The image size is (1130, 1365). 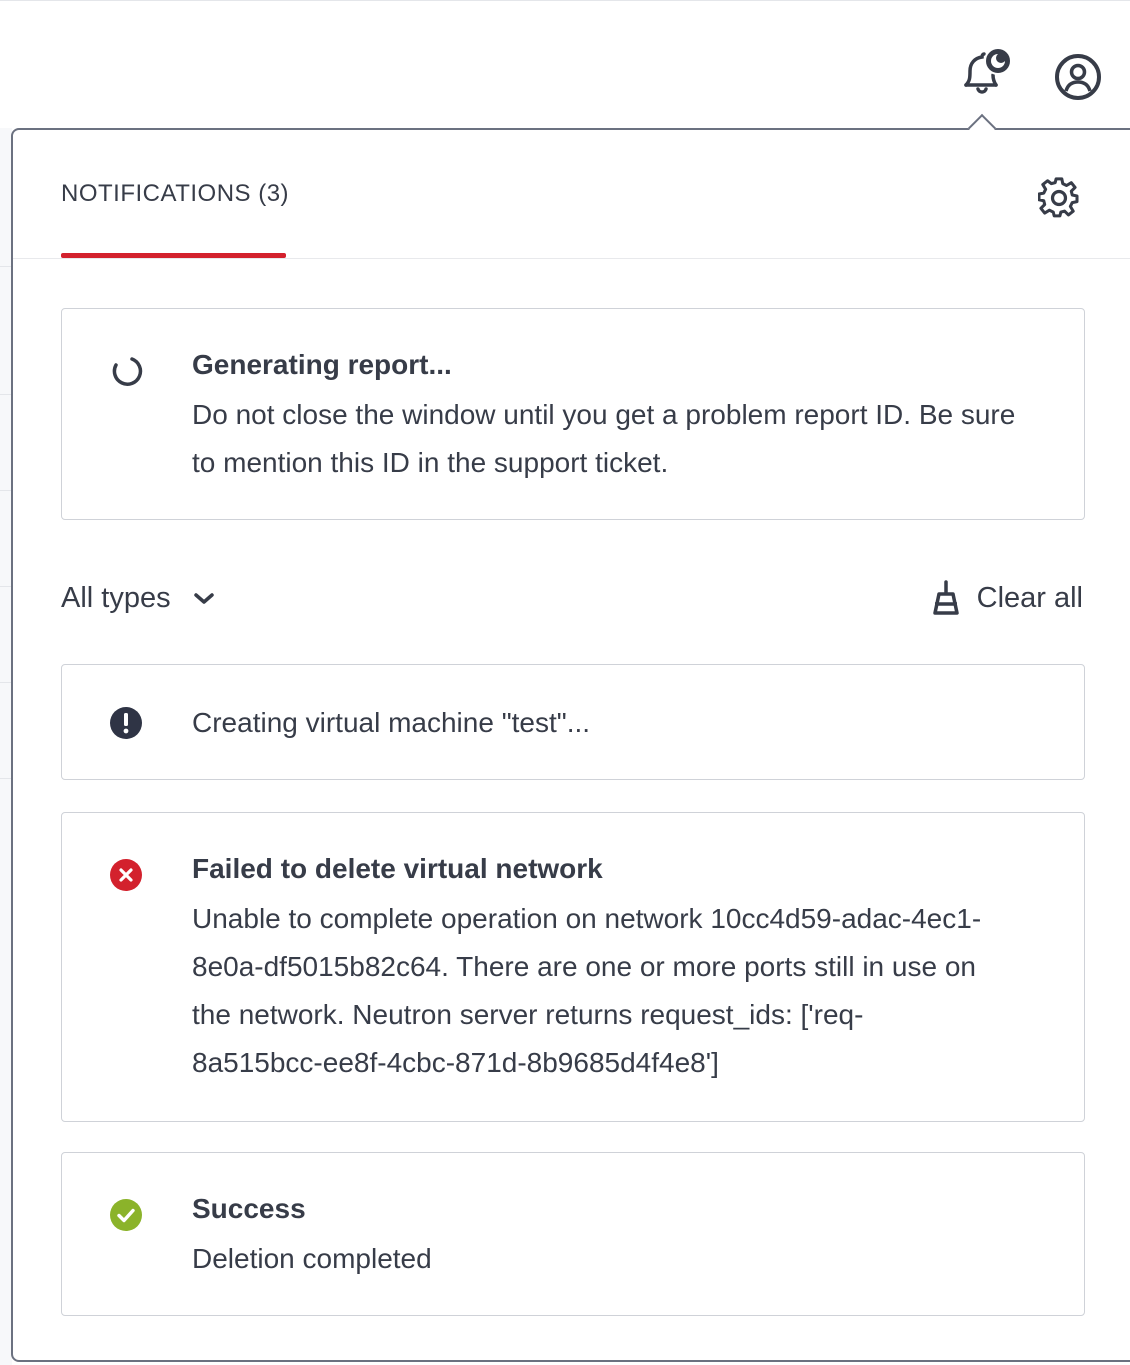 I want to click on user-icon, so click(x=1078, y=77).